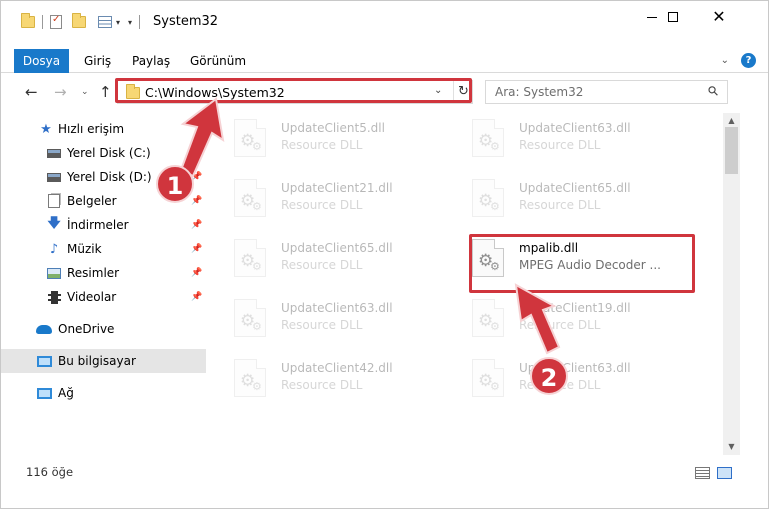 The image size is (769, 509). What do you see at coordinates (218, 61) in the screenshot?
I see `tab-view: Görünüm` at bounding box center [218, 61].